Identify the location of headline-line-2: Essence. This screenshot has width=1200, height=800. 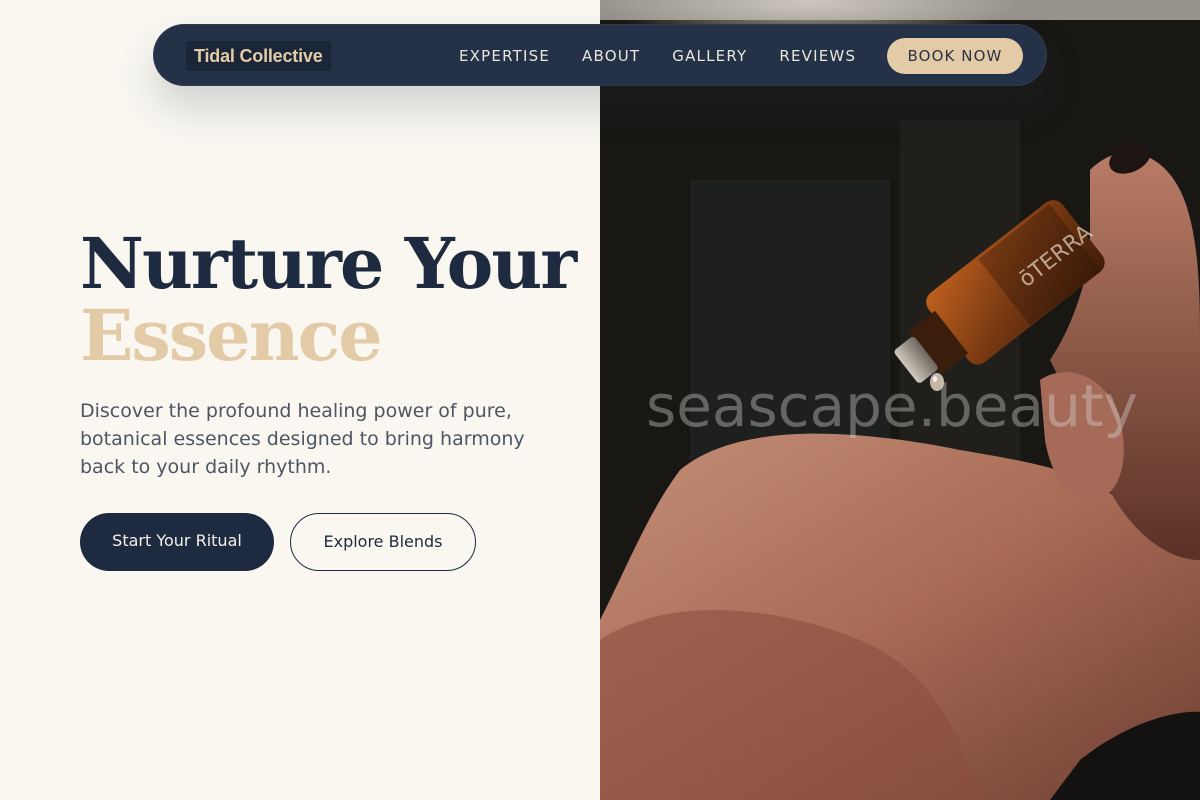
(231, 335).